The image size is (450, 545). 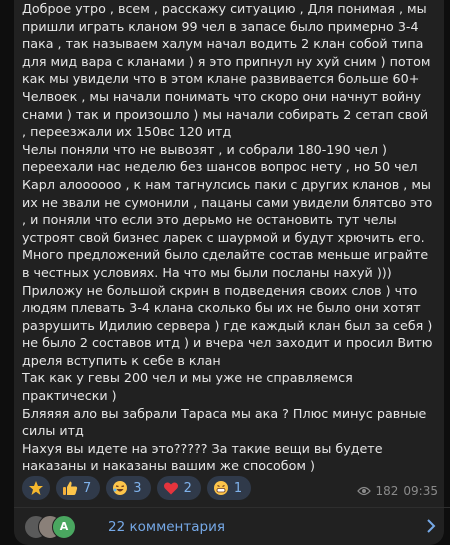 What do you see at coordinates (387, 491) in the screenshot?
I see `view-count: 182` at bounding box center [387, 491].